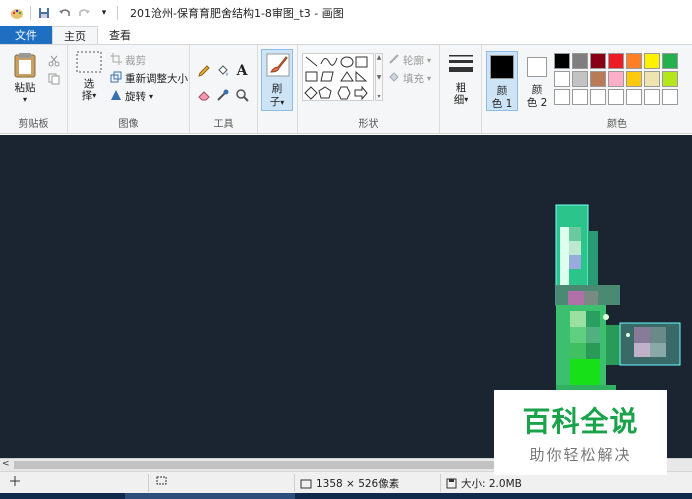 The width and height of the screenshot is (692, 499). What do you see at coordinates (580, 455) in the screenshot?
I see `watermark-sub-text: 助你轻松解决` at bounding box center [580, 455].